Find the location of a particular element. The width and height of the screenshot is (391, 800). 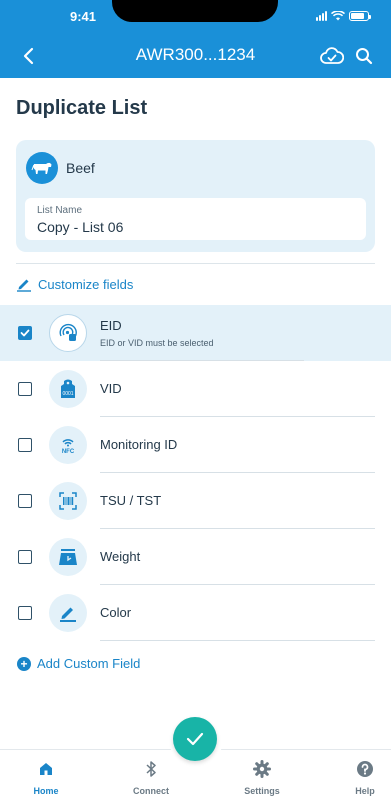

species-label: Beef is located at coordinates (80, 168).